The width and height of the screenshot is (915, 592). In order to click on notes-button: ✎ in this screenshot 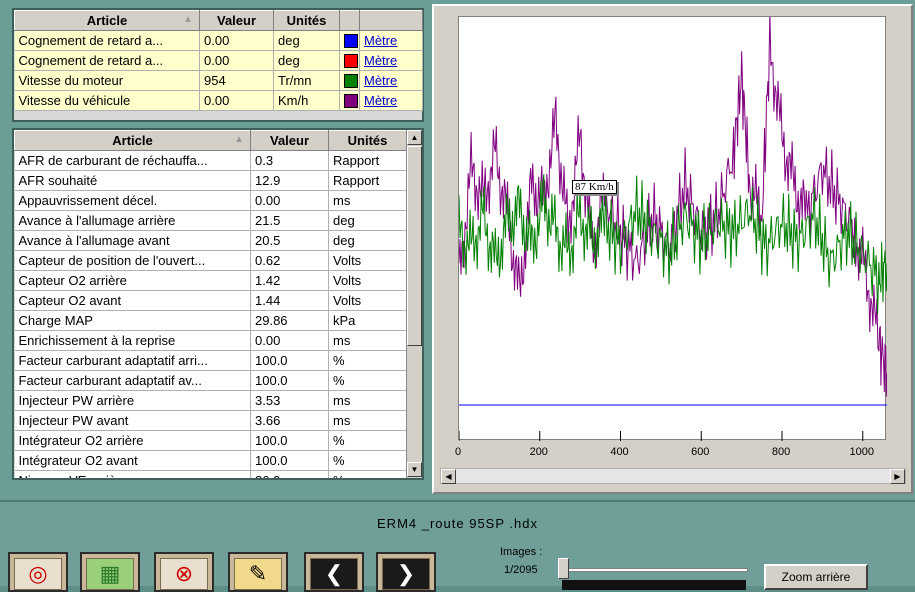, I will do `click(258, 572)`.